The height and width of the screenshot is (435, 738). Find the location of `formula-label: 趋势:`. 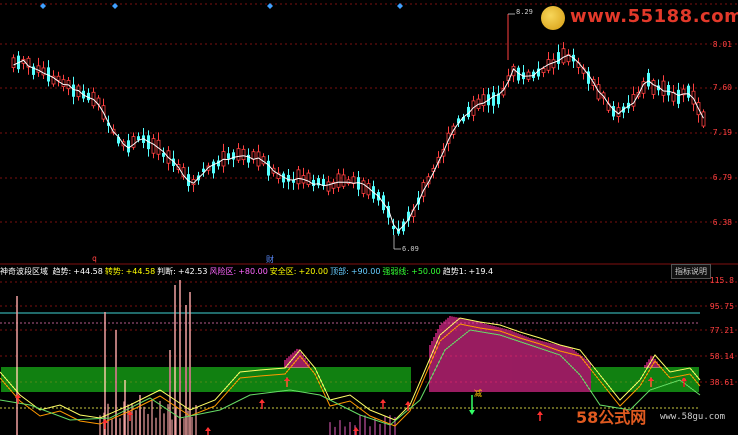

formula-label: 趋势: is located at coordinates (62, 271).